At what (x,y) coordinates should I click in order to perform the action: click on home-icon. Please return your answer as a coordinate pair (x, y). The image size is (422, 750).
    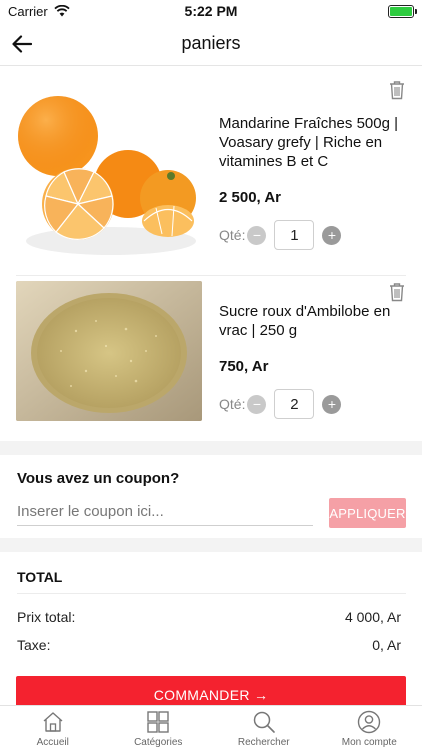
    Looking at the image, I should click on (53, 722).